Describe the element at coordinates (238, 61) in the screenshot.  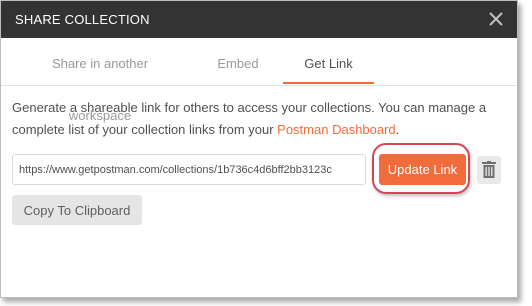
I see `tab-embed: Embed` at that location.